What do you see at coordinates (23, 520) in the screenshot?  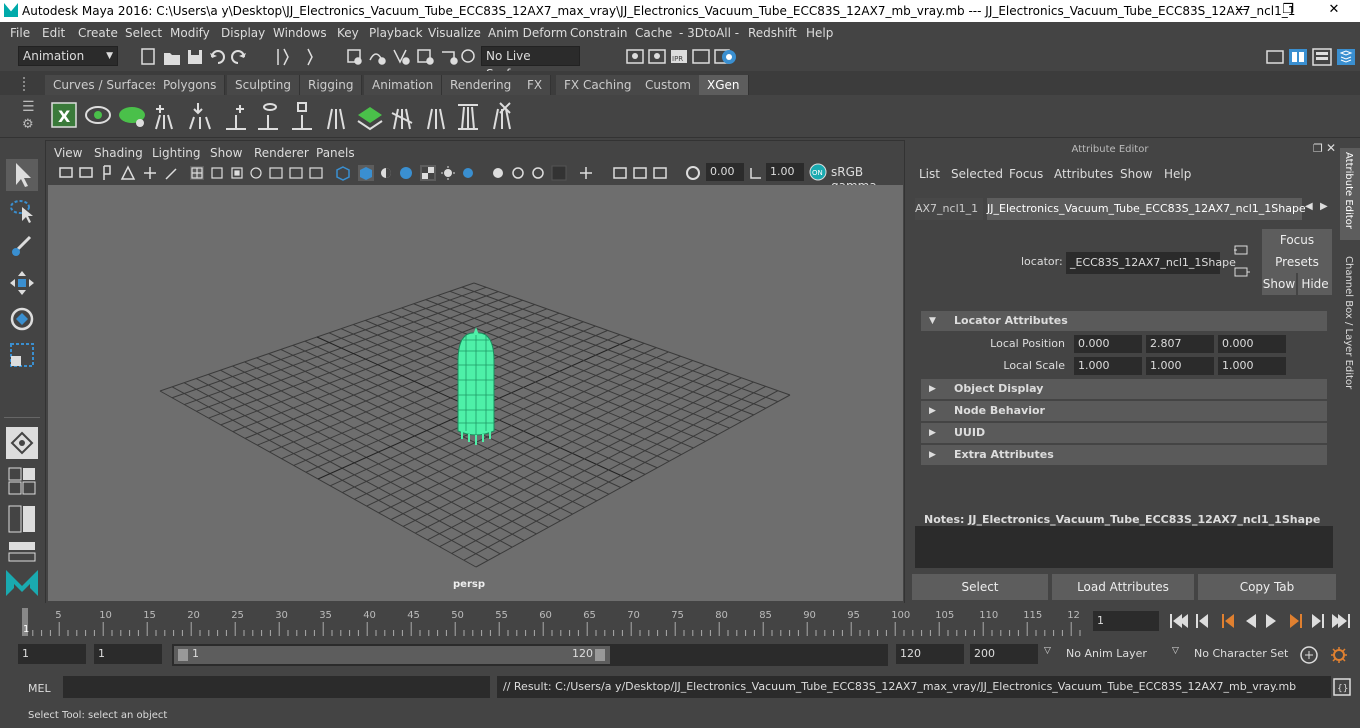 I see `side-by-side-layout-icon` at bounding box center [23, 520].